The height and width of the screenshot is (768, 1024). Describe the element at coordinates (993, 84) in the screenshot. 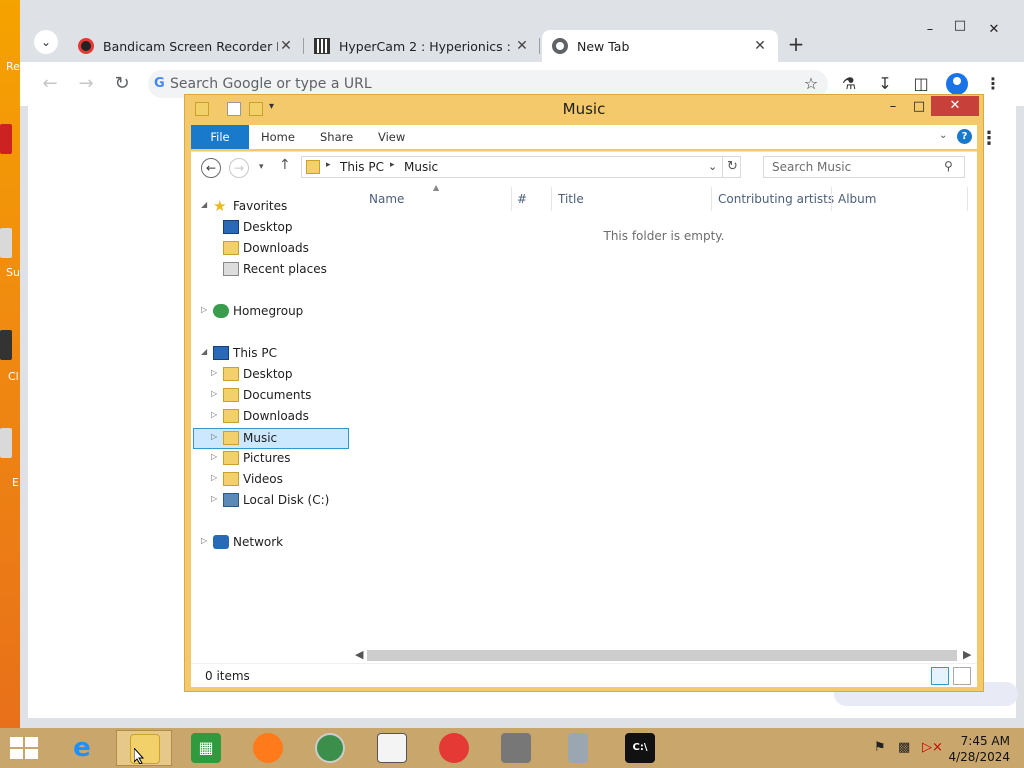

I see `menu-kebab-icon: ⋮` at that location.